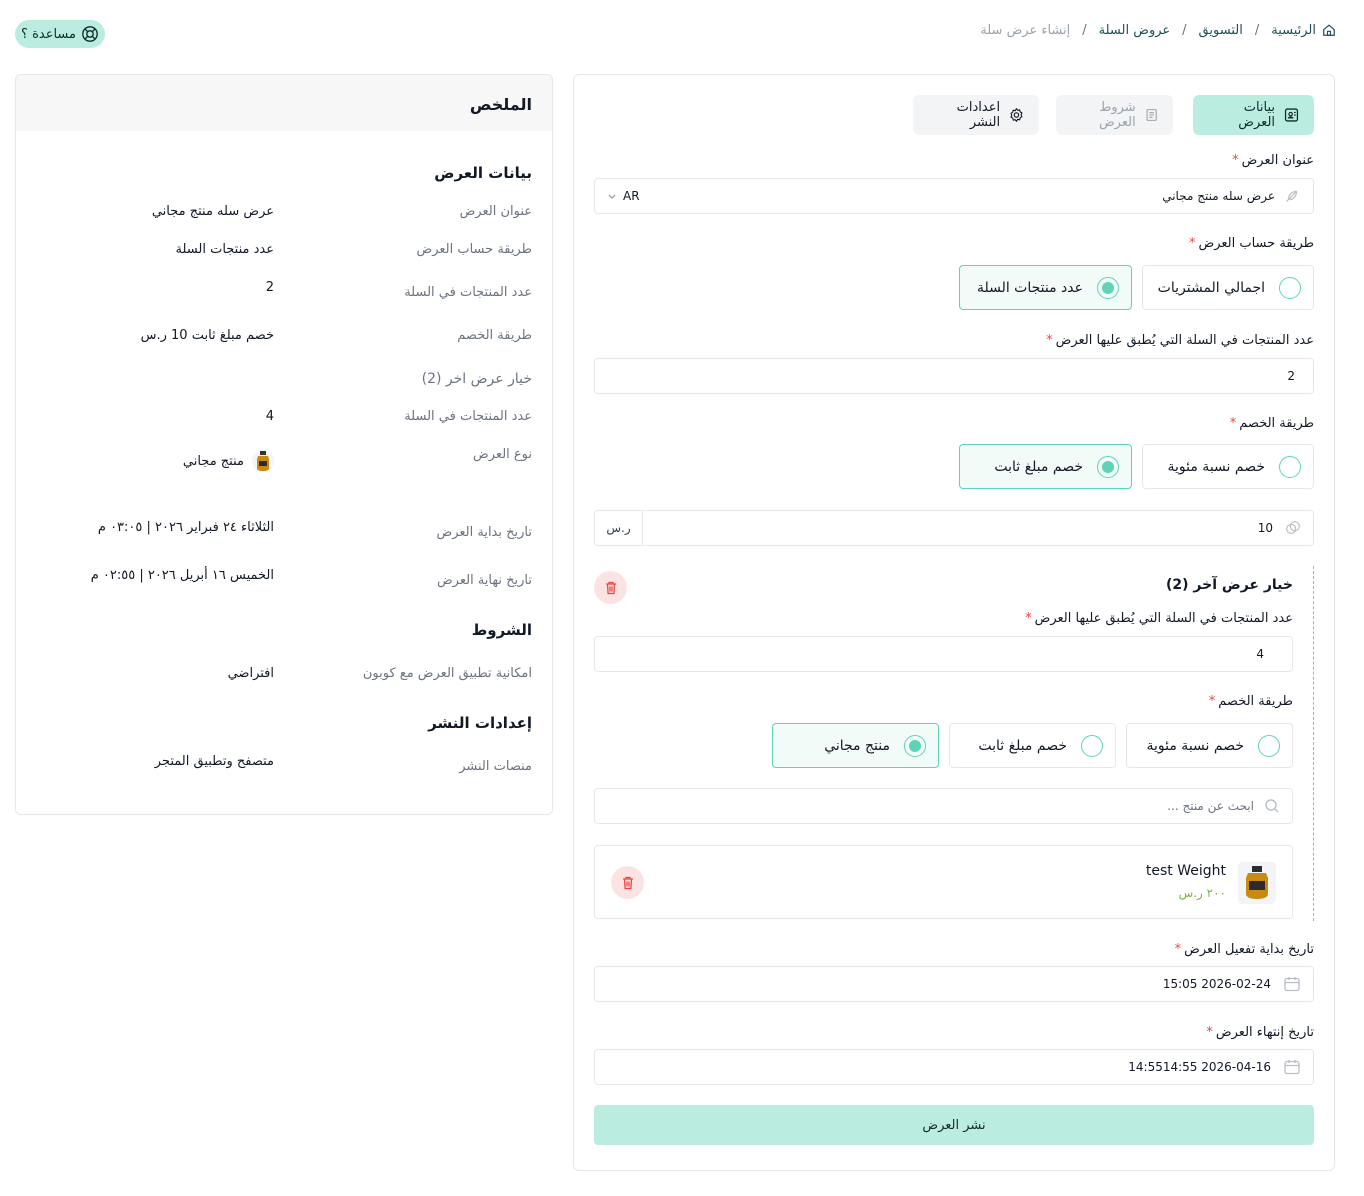  Describe the element at coordinates (1211, 287) in the screenshot. I see `radio-label: اجمالي المشتريات` at that location.